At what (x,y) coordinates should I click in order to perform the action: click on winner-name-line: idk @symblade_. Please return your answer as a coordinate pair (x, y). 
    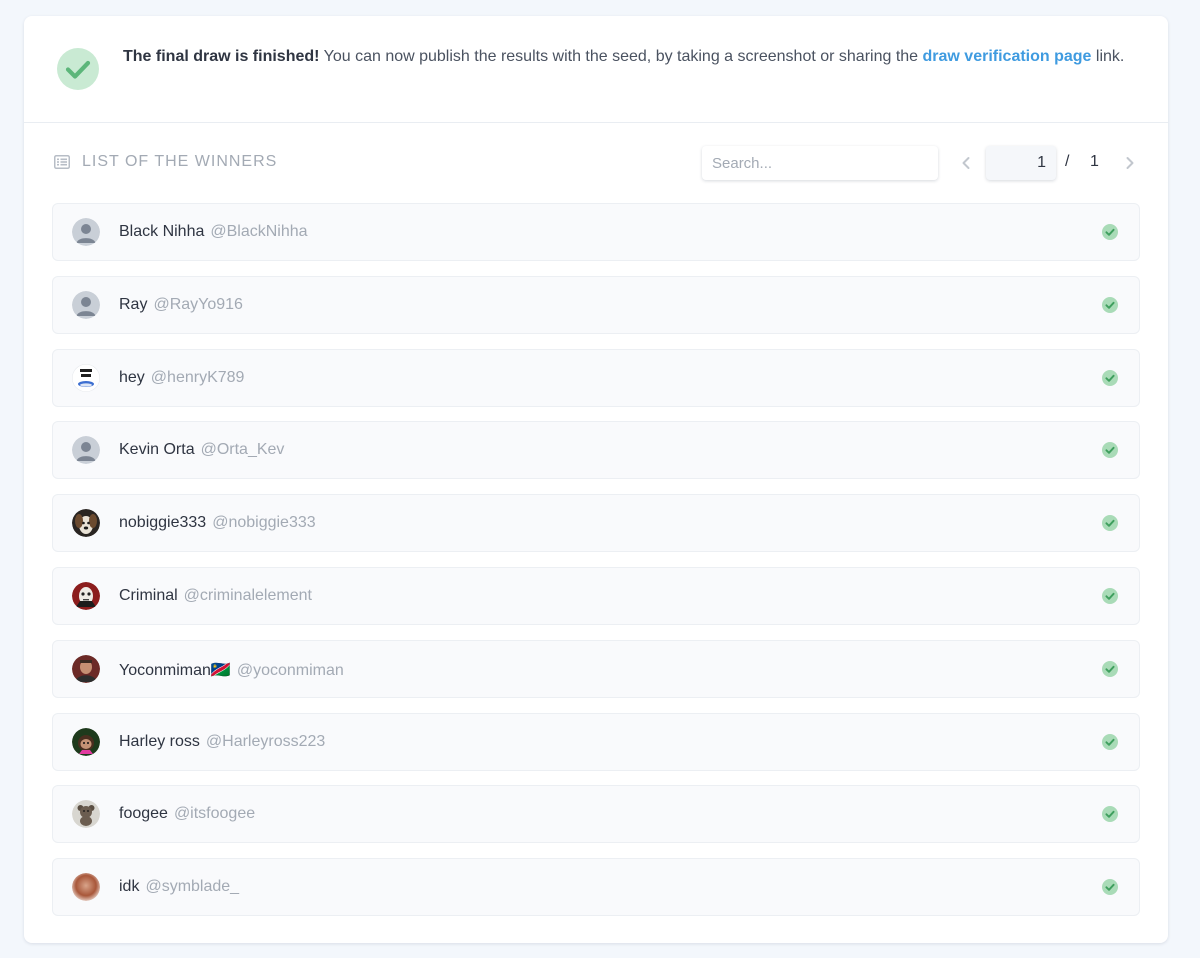
    Looking at the image, I should click on (179, 887).